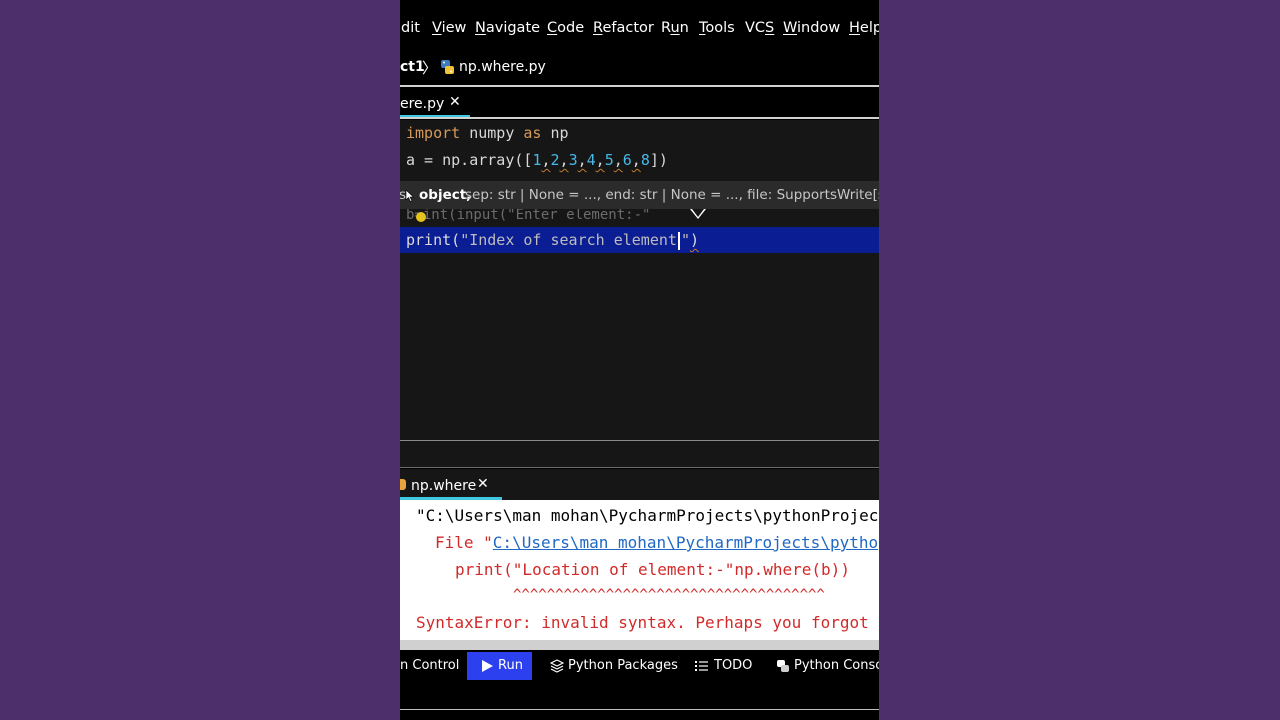 This screenshot has width=1280, height=720. I want to click on param-info-bold: object,, so click(445, 195).